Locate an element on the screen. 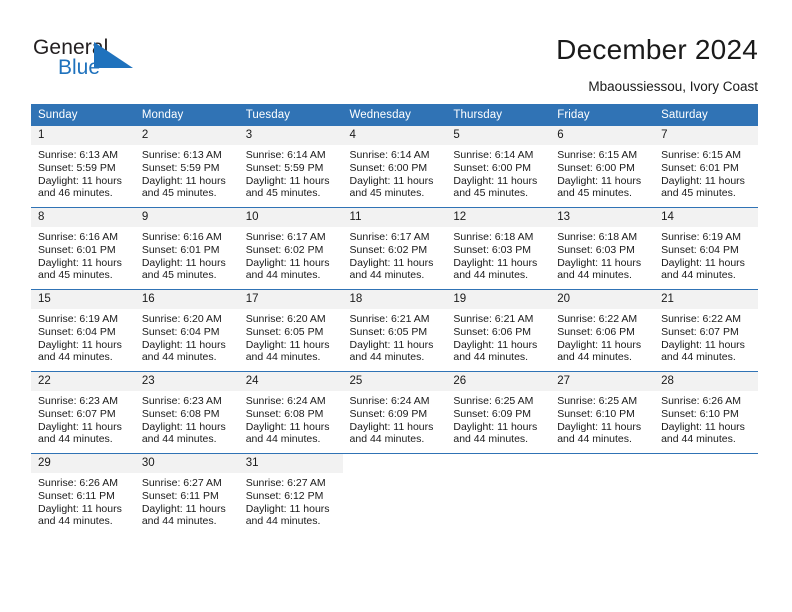  weekday-header-wednesday: Wednesday is located at coordinates (394, 115).